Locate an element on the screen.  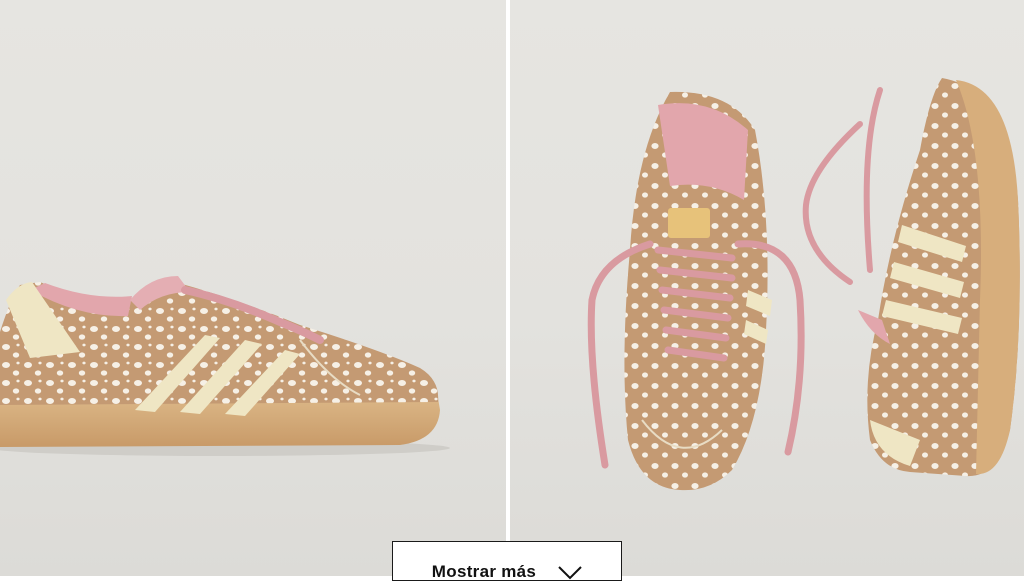
sneaker-side-illustration is located at coordinates (225, 366).